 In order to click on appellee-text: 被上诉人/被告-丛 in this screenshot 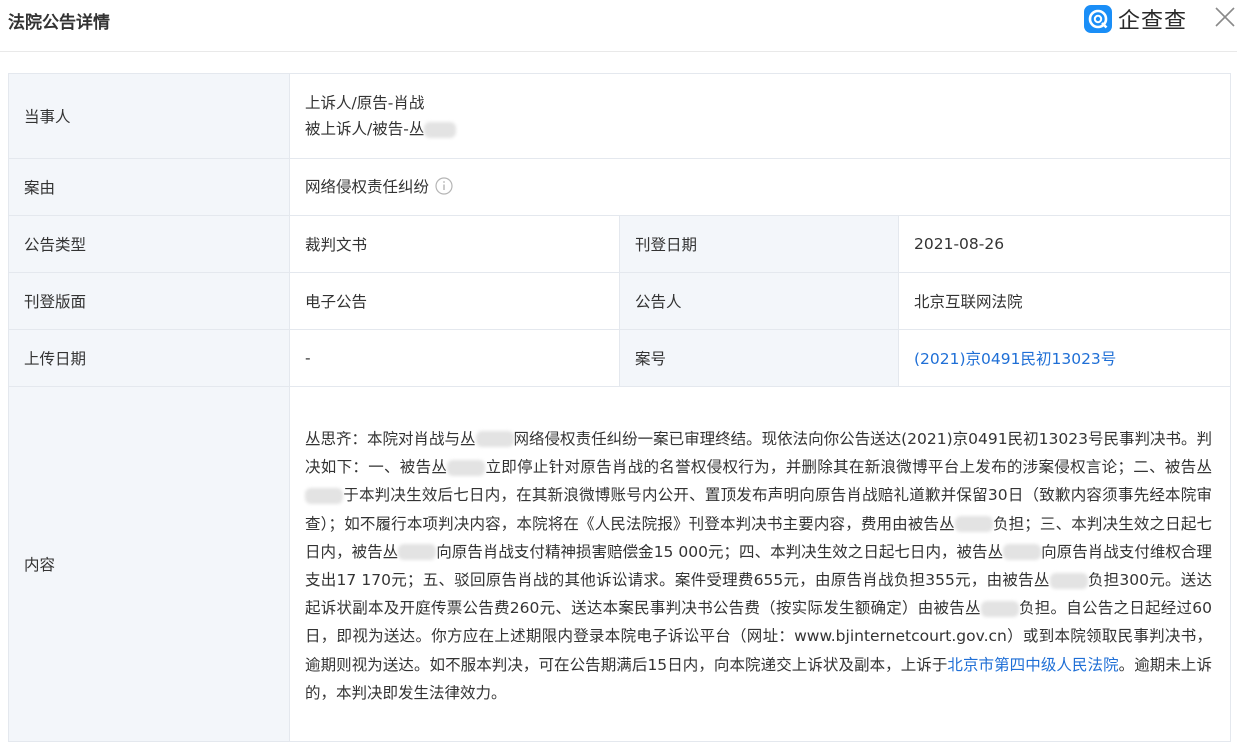, I will do `click(365, 129)`.